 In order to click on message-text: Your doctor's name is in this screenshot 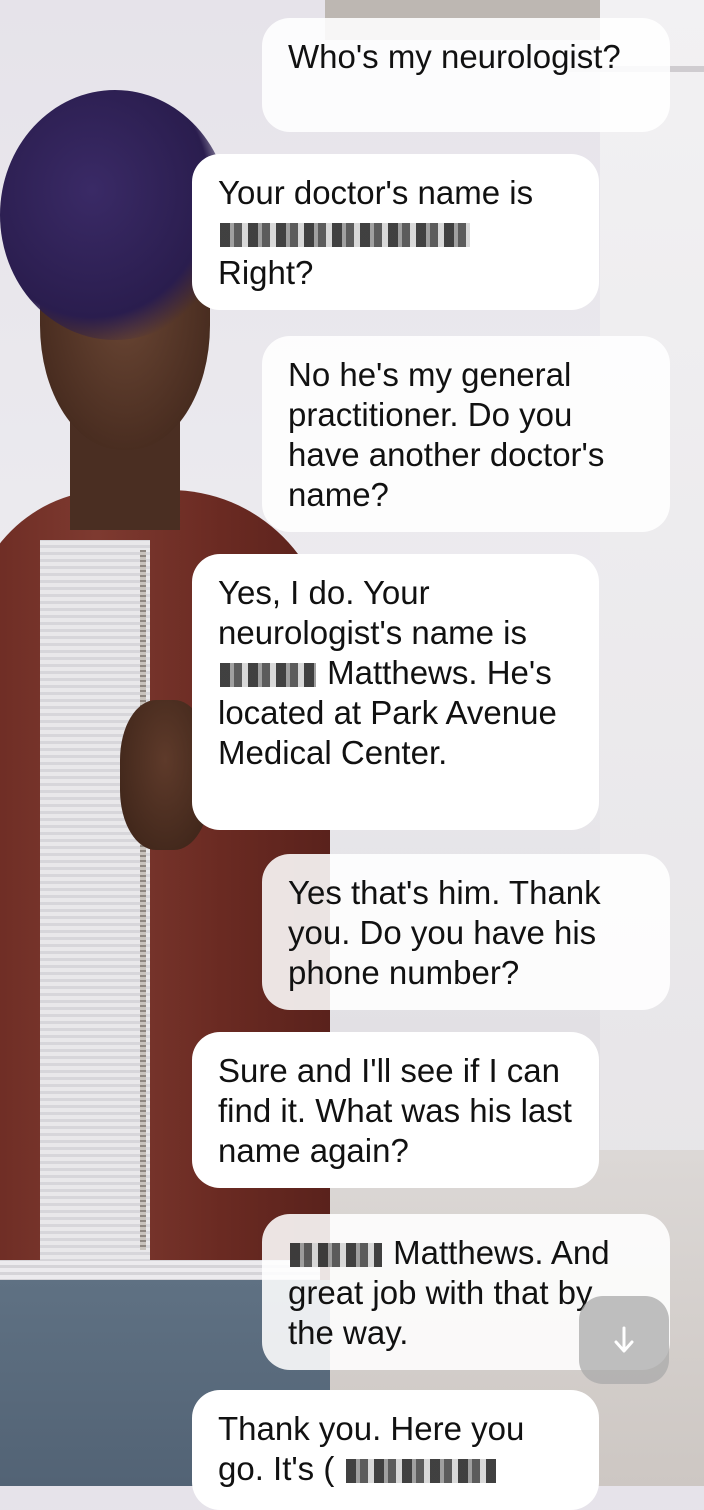, I will do `click(376, 192)`.